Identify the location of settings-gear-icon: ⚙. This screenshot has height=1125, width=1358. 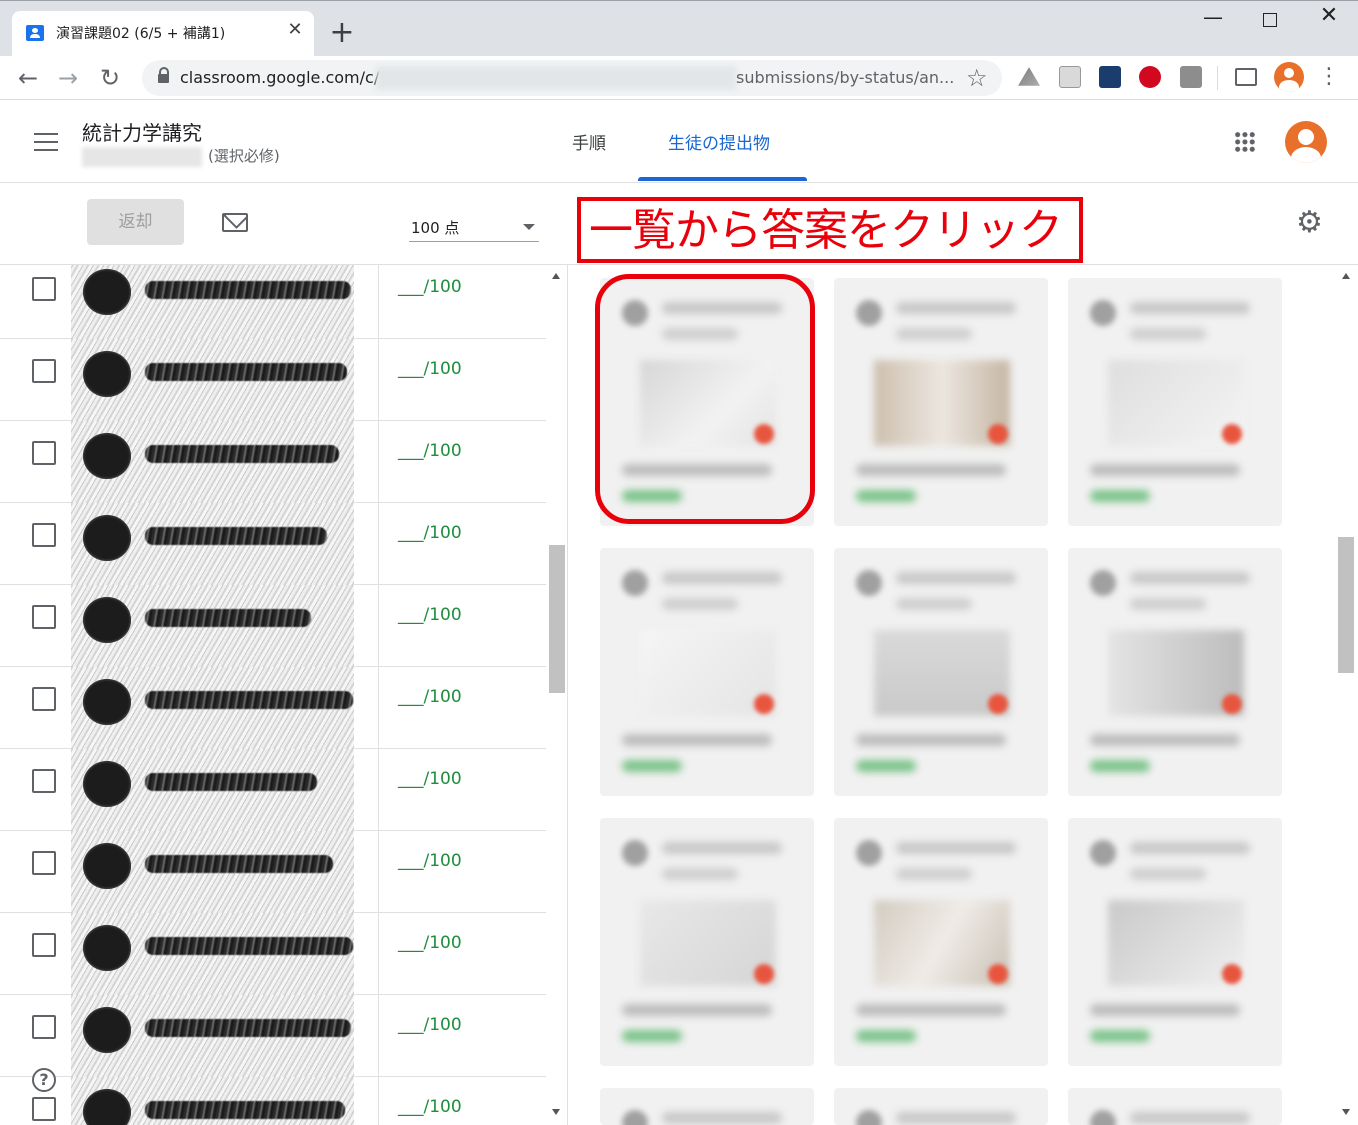
(1309, 223).